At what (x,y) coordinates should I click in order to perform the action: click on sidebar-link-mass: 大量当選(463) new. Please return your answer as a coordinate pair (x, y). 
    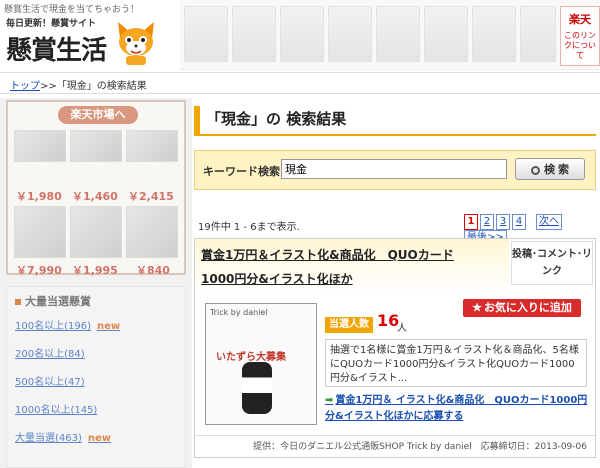
    Looking at the image, I should click on (63, 436).